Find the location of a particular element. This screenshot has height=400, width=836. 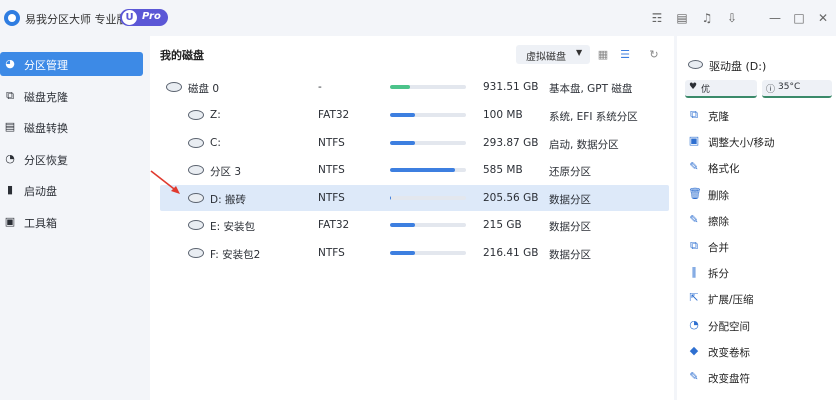

eraser-icon: ✎ is located at coordinates (694, 219).